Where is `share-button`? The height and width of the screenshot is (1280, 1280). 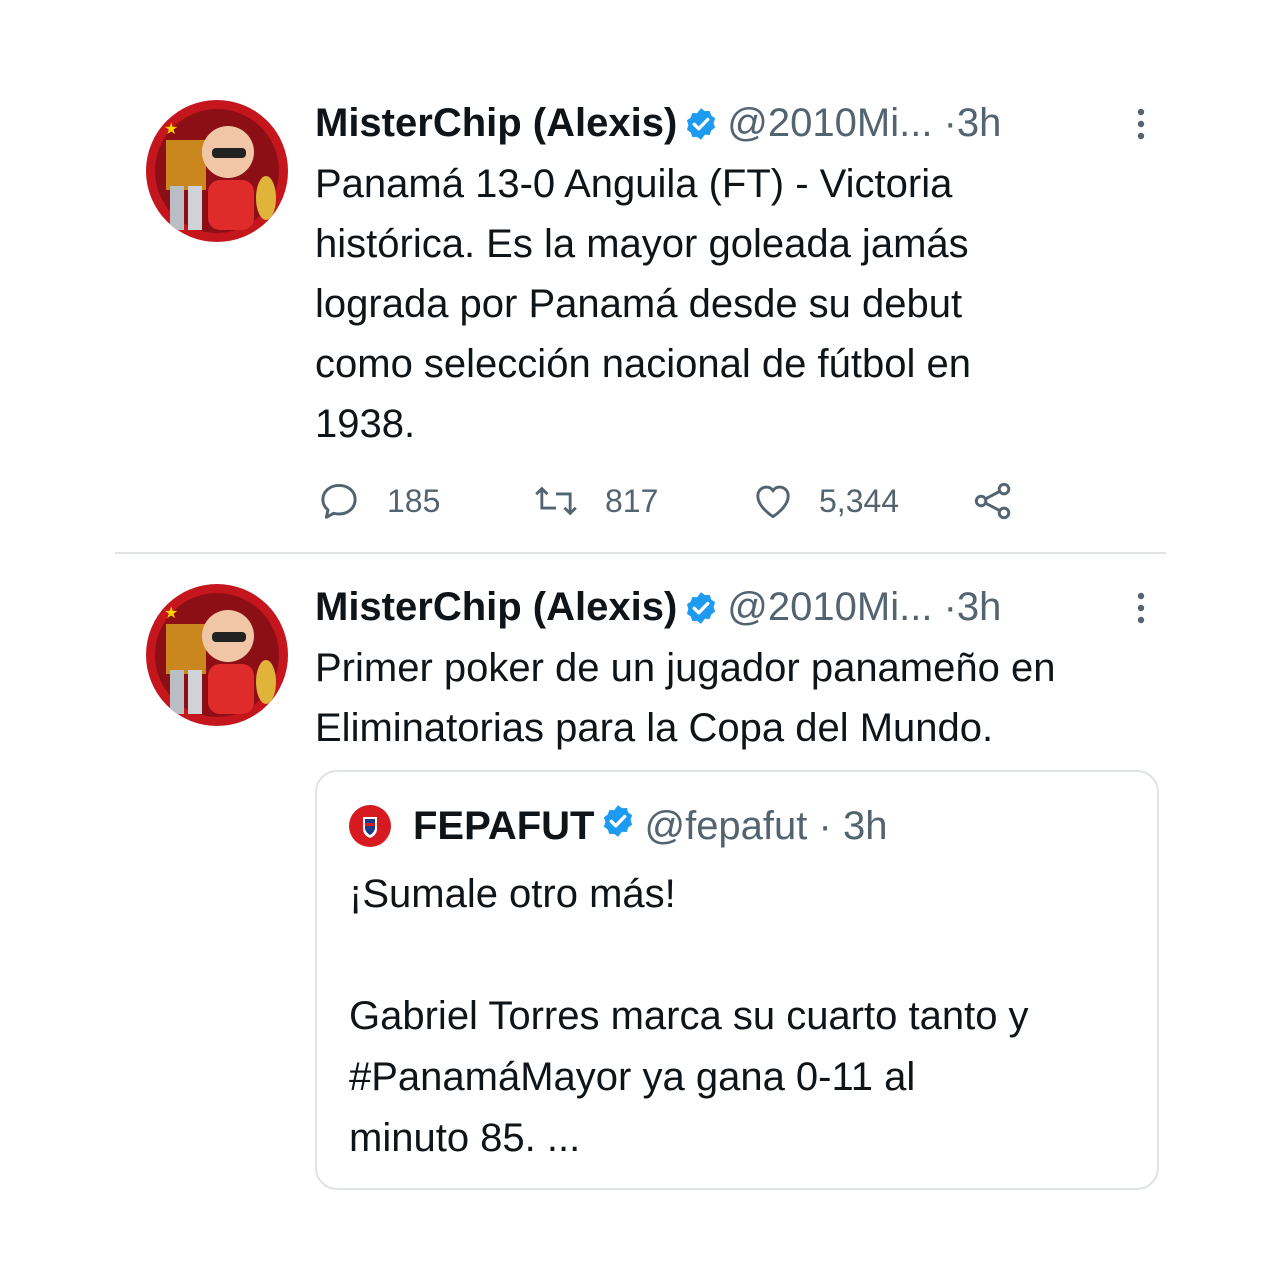
share-button is located at coordinates (993, 501).